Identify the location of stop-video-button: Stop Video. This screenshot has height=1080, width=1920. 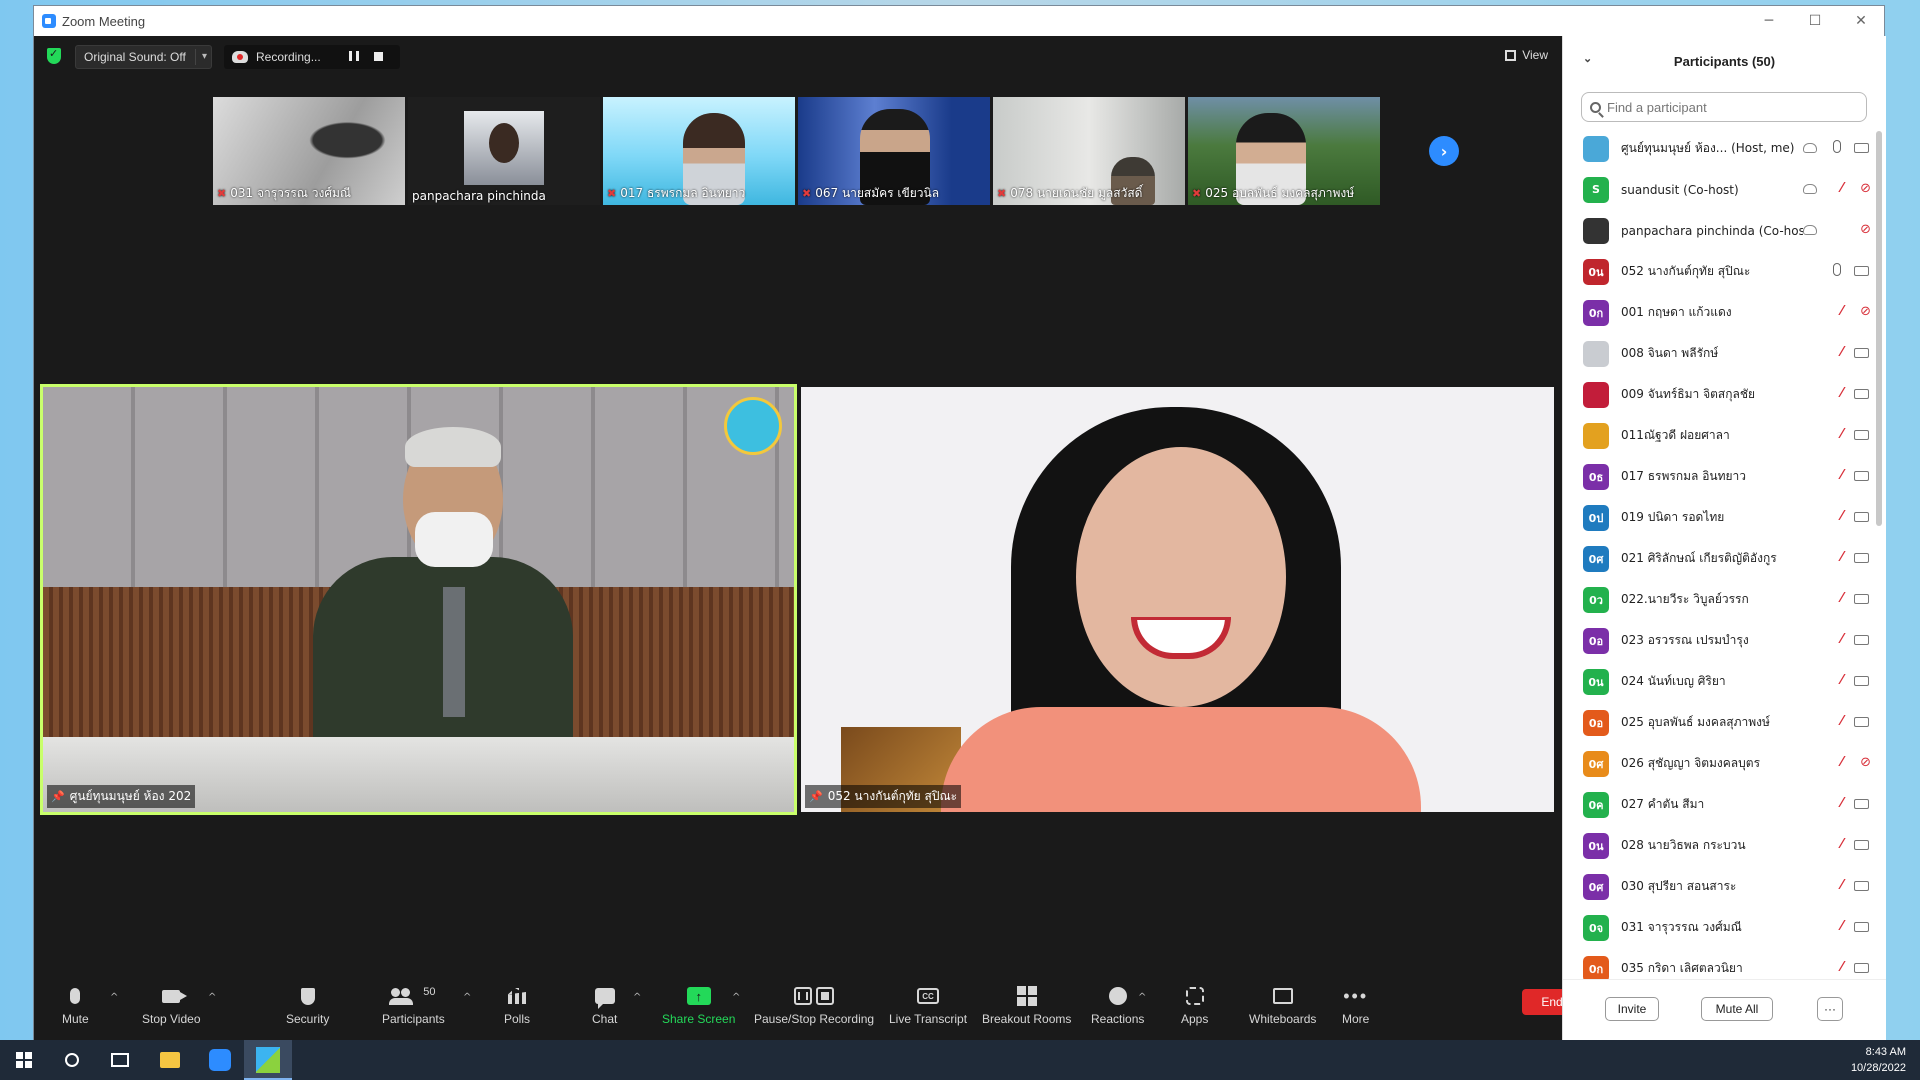
(171, 1005).